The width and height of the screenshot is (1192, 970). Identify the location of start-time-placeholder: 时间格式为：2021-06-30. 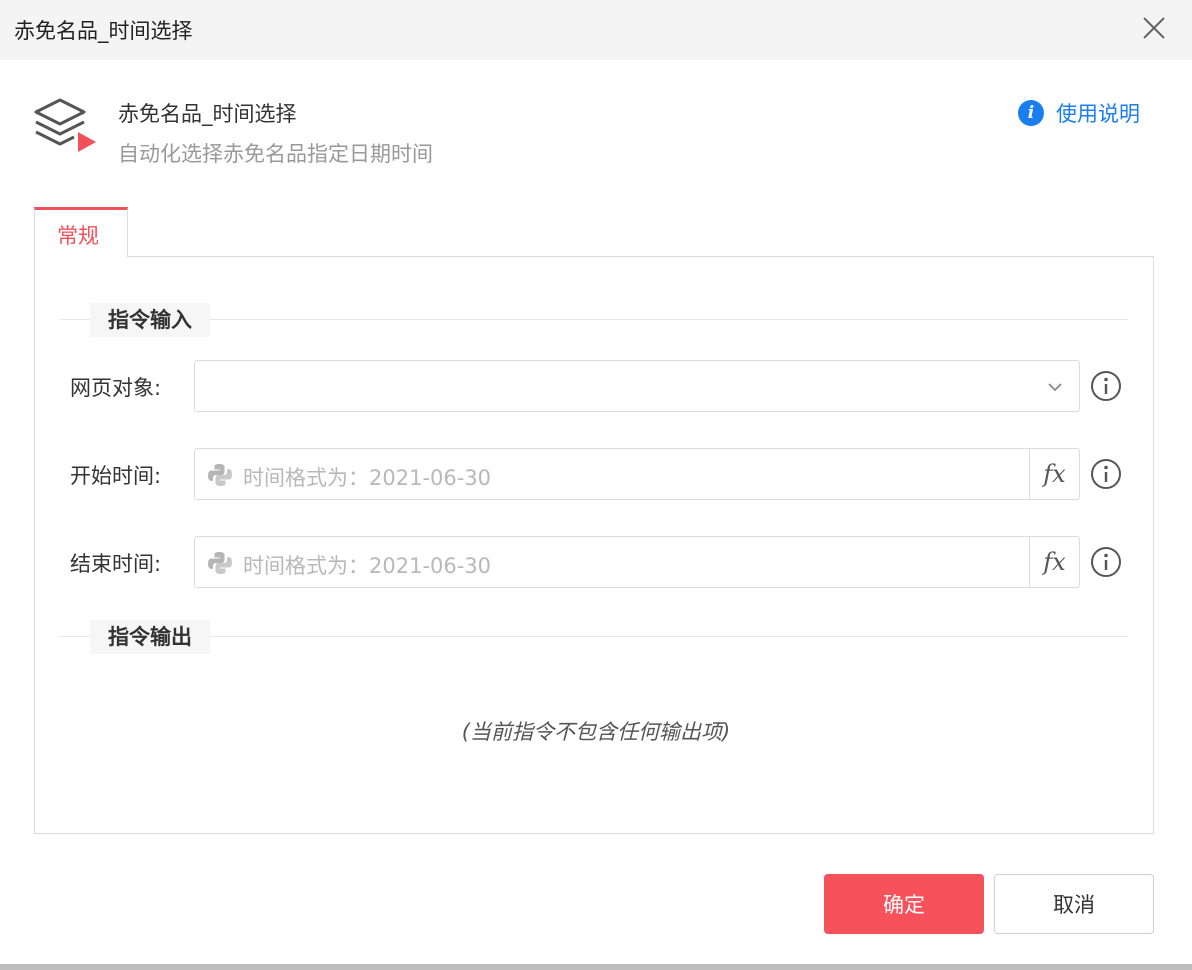
(367, 478).